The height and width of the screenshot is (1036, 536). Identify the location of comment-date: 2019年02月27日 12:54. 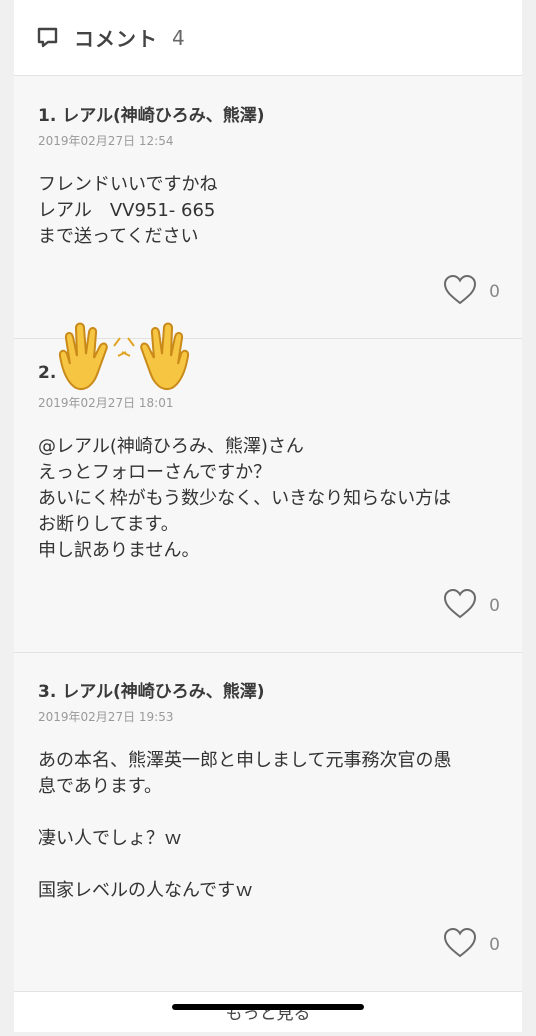
(106, 141).